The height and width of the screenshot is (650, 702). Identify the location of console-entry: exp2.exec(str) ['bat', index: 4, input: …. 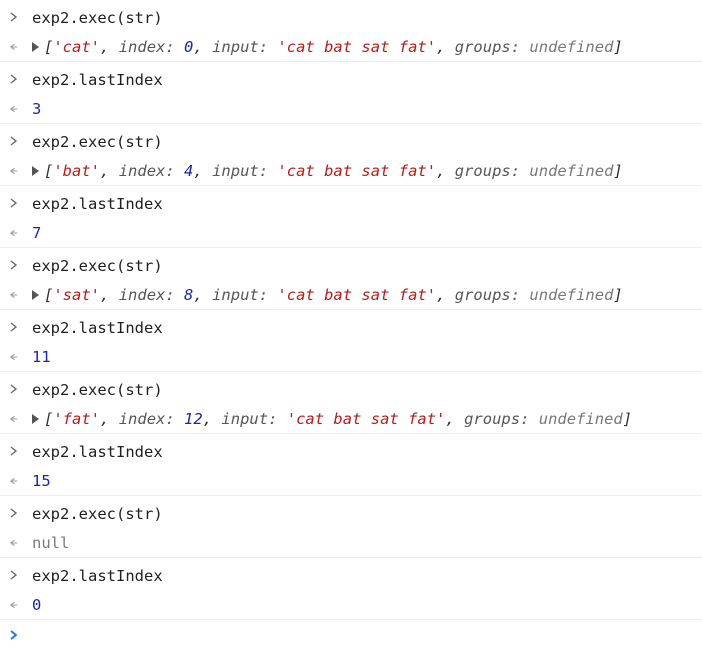
(351, 155).